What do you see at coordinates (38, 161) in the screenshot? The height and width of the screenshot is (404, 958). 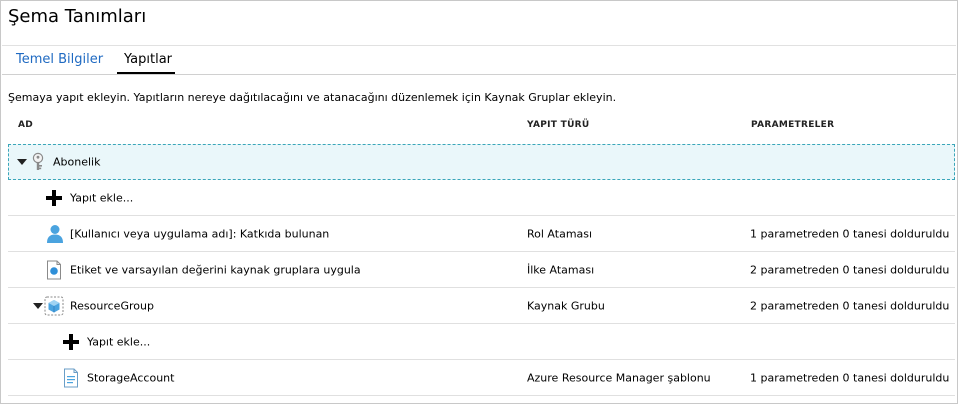 I see `key-icon` at bounding box center [38, 161].